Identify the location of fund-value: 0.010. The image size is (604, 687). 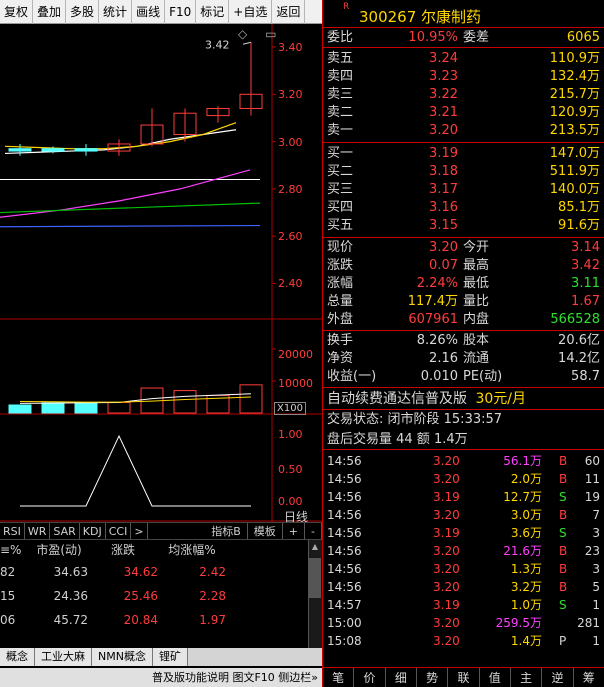
(439, 376).